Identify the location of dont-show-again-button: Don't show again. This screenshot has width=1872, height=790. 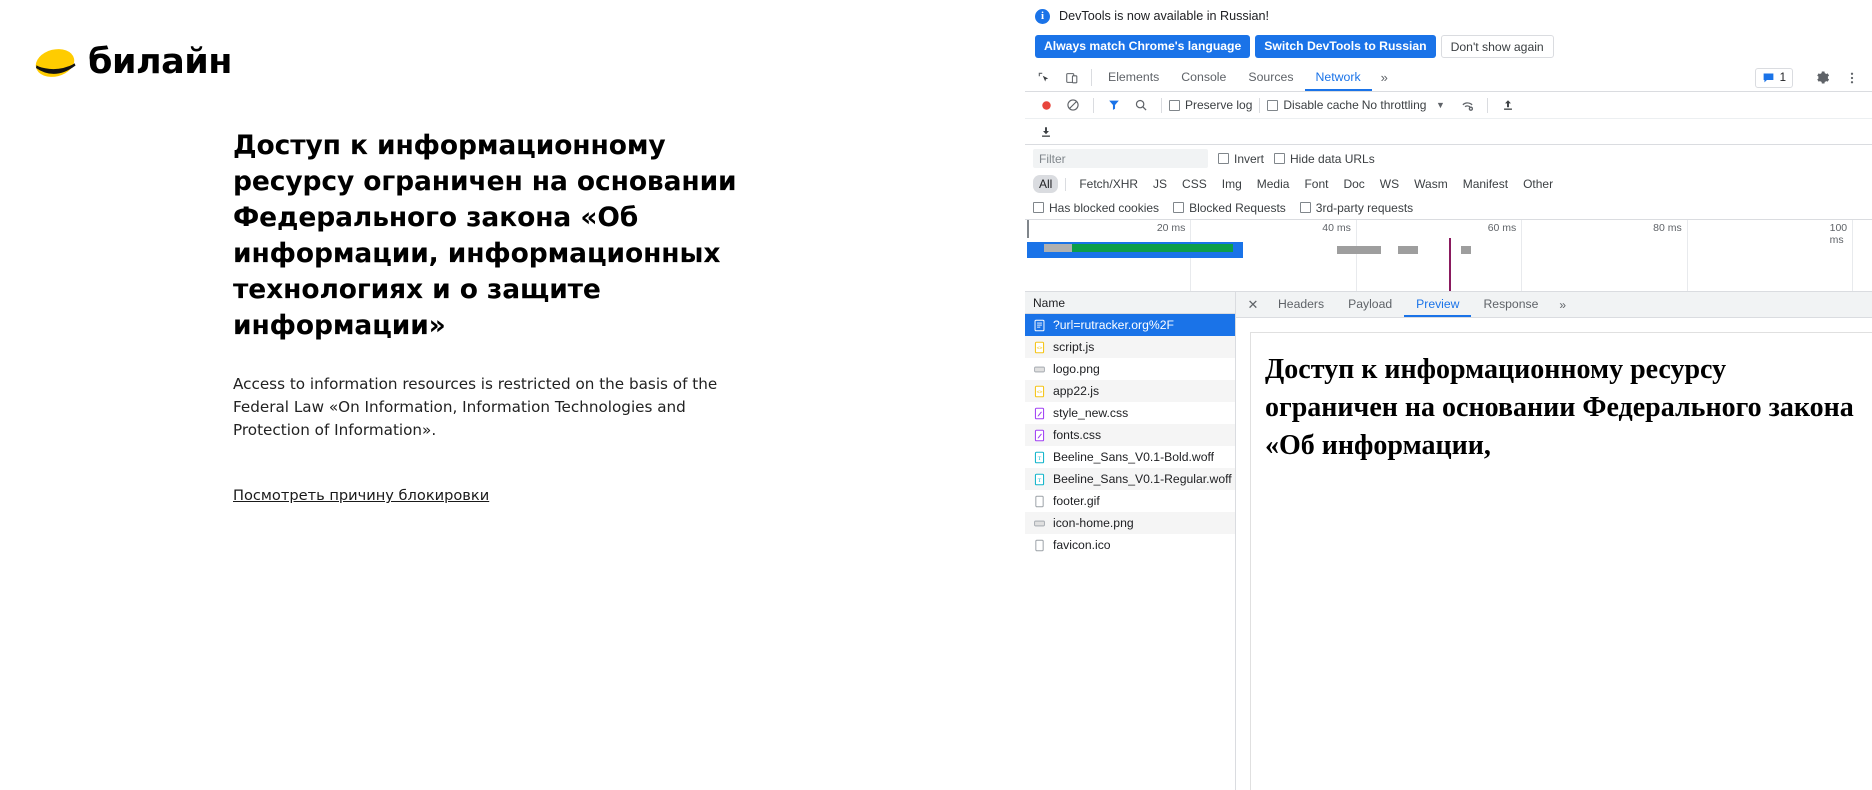
(1497, 46).